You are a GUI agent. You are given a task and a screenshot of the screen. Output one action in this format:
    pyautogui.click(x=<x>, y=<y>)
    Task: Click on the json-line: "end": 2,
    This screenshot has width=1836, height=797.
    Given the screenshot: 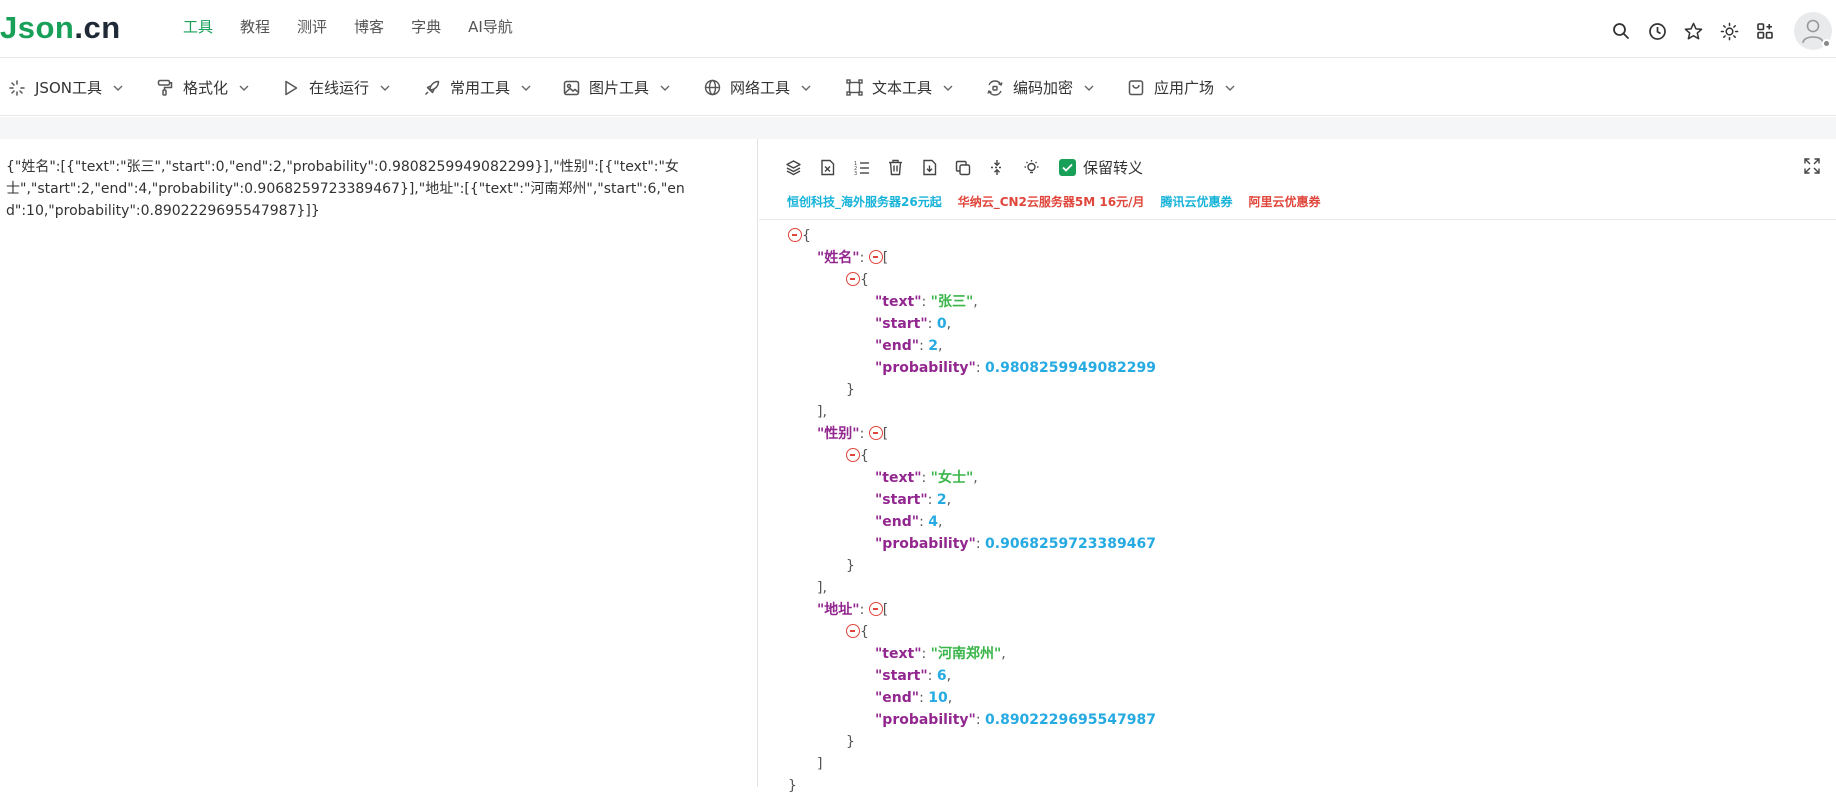 What is the action you would take?
    pyautogui.click(x=908, y=346)
    